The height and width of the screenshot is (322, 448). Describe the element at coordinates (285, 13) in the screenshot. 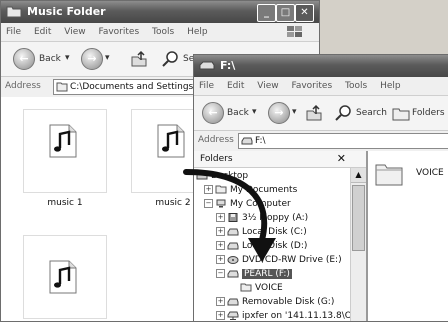

I see `maximize-button: □` at that location.